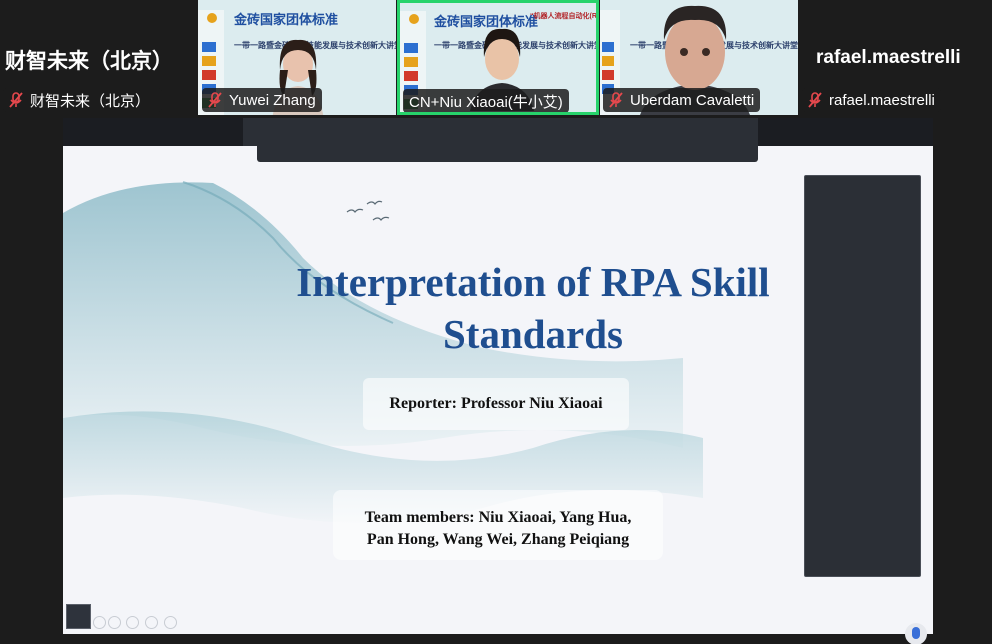 The image size is (992, 644). What do you see at coordinates (496, 403) in the screenshot?
I see `slide-reporter: Reporter: Professor Niu Xiaoai` at bounding box center [496, 403].